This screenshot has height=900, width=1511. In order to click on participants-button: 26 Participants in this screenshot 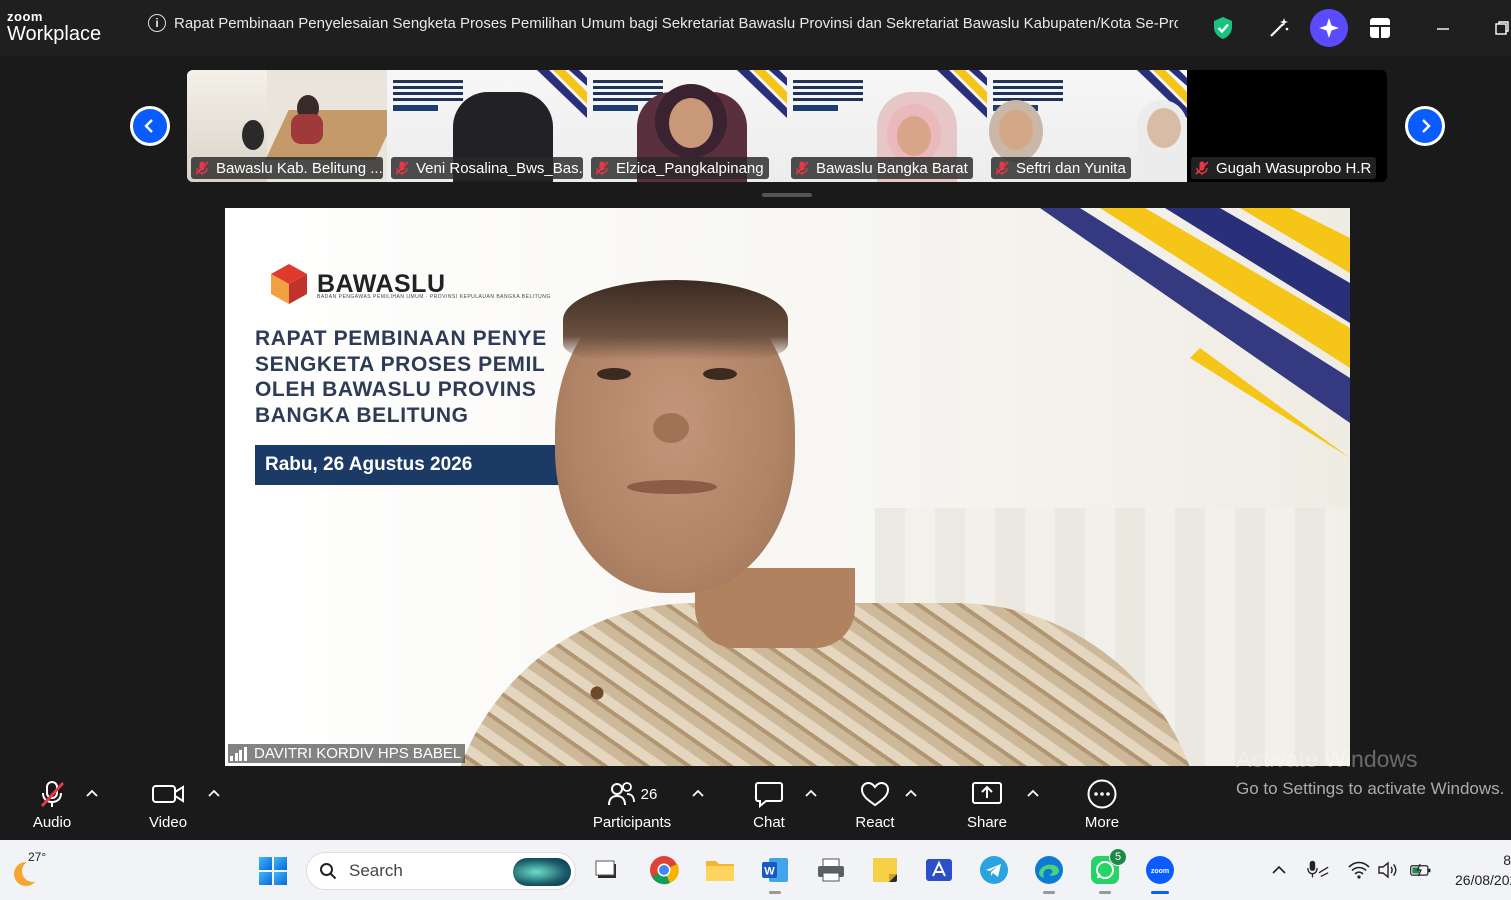, I will do `click(632, 807)`.